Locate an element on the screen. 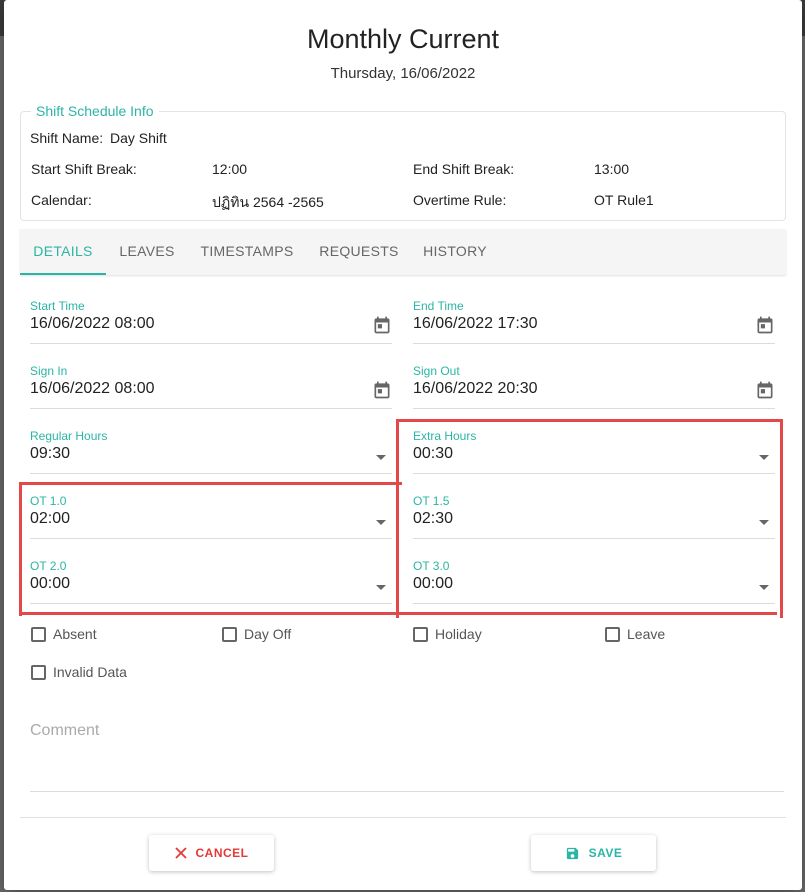  dialog-date: Thursday, 16/06/2022 is located at coordinates (403, 73).